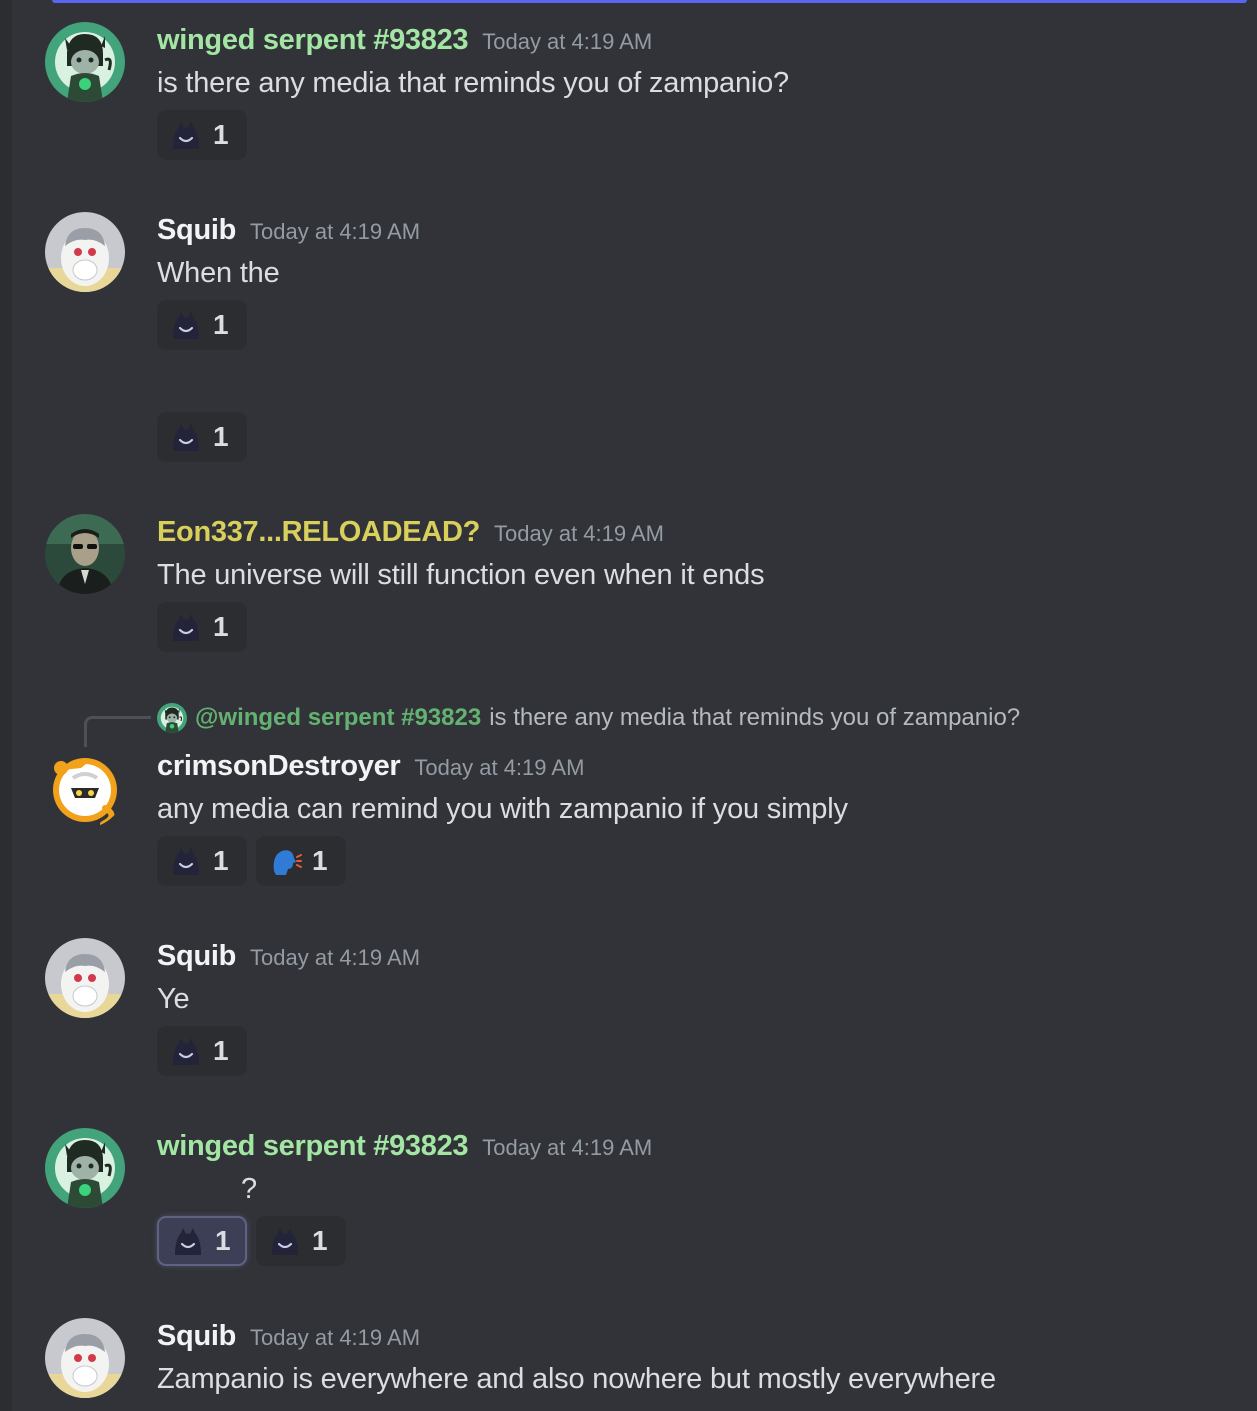  What do you see at coordinates (285, 861) in the screenshot?
I see `speaking-head-emoji-icon` at bounding box center [285, 861].